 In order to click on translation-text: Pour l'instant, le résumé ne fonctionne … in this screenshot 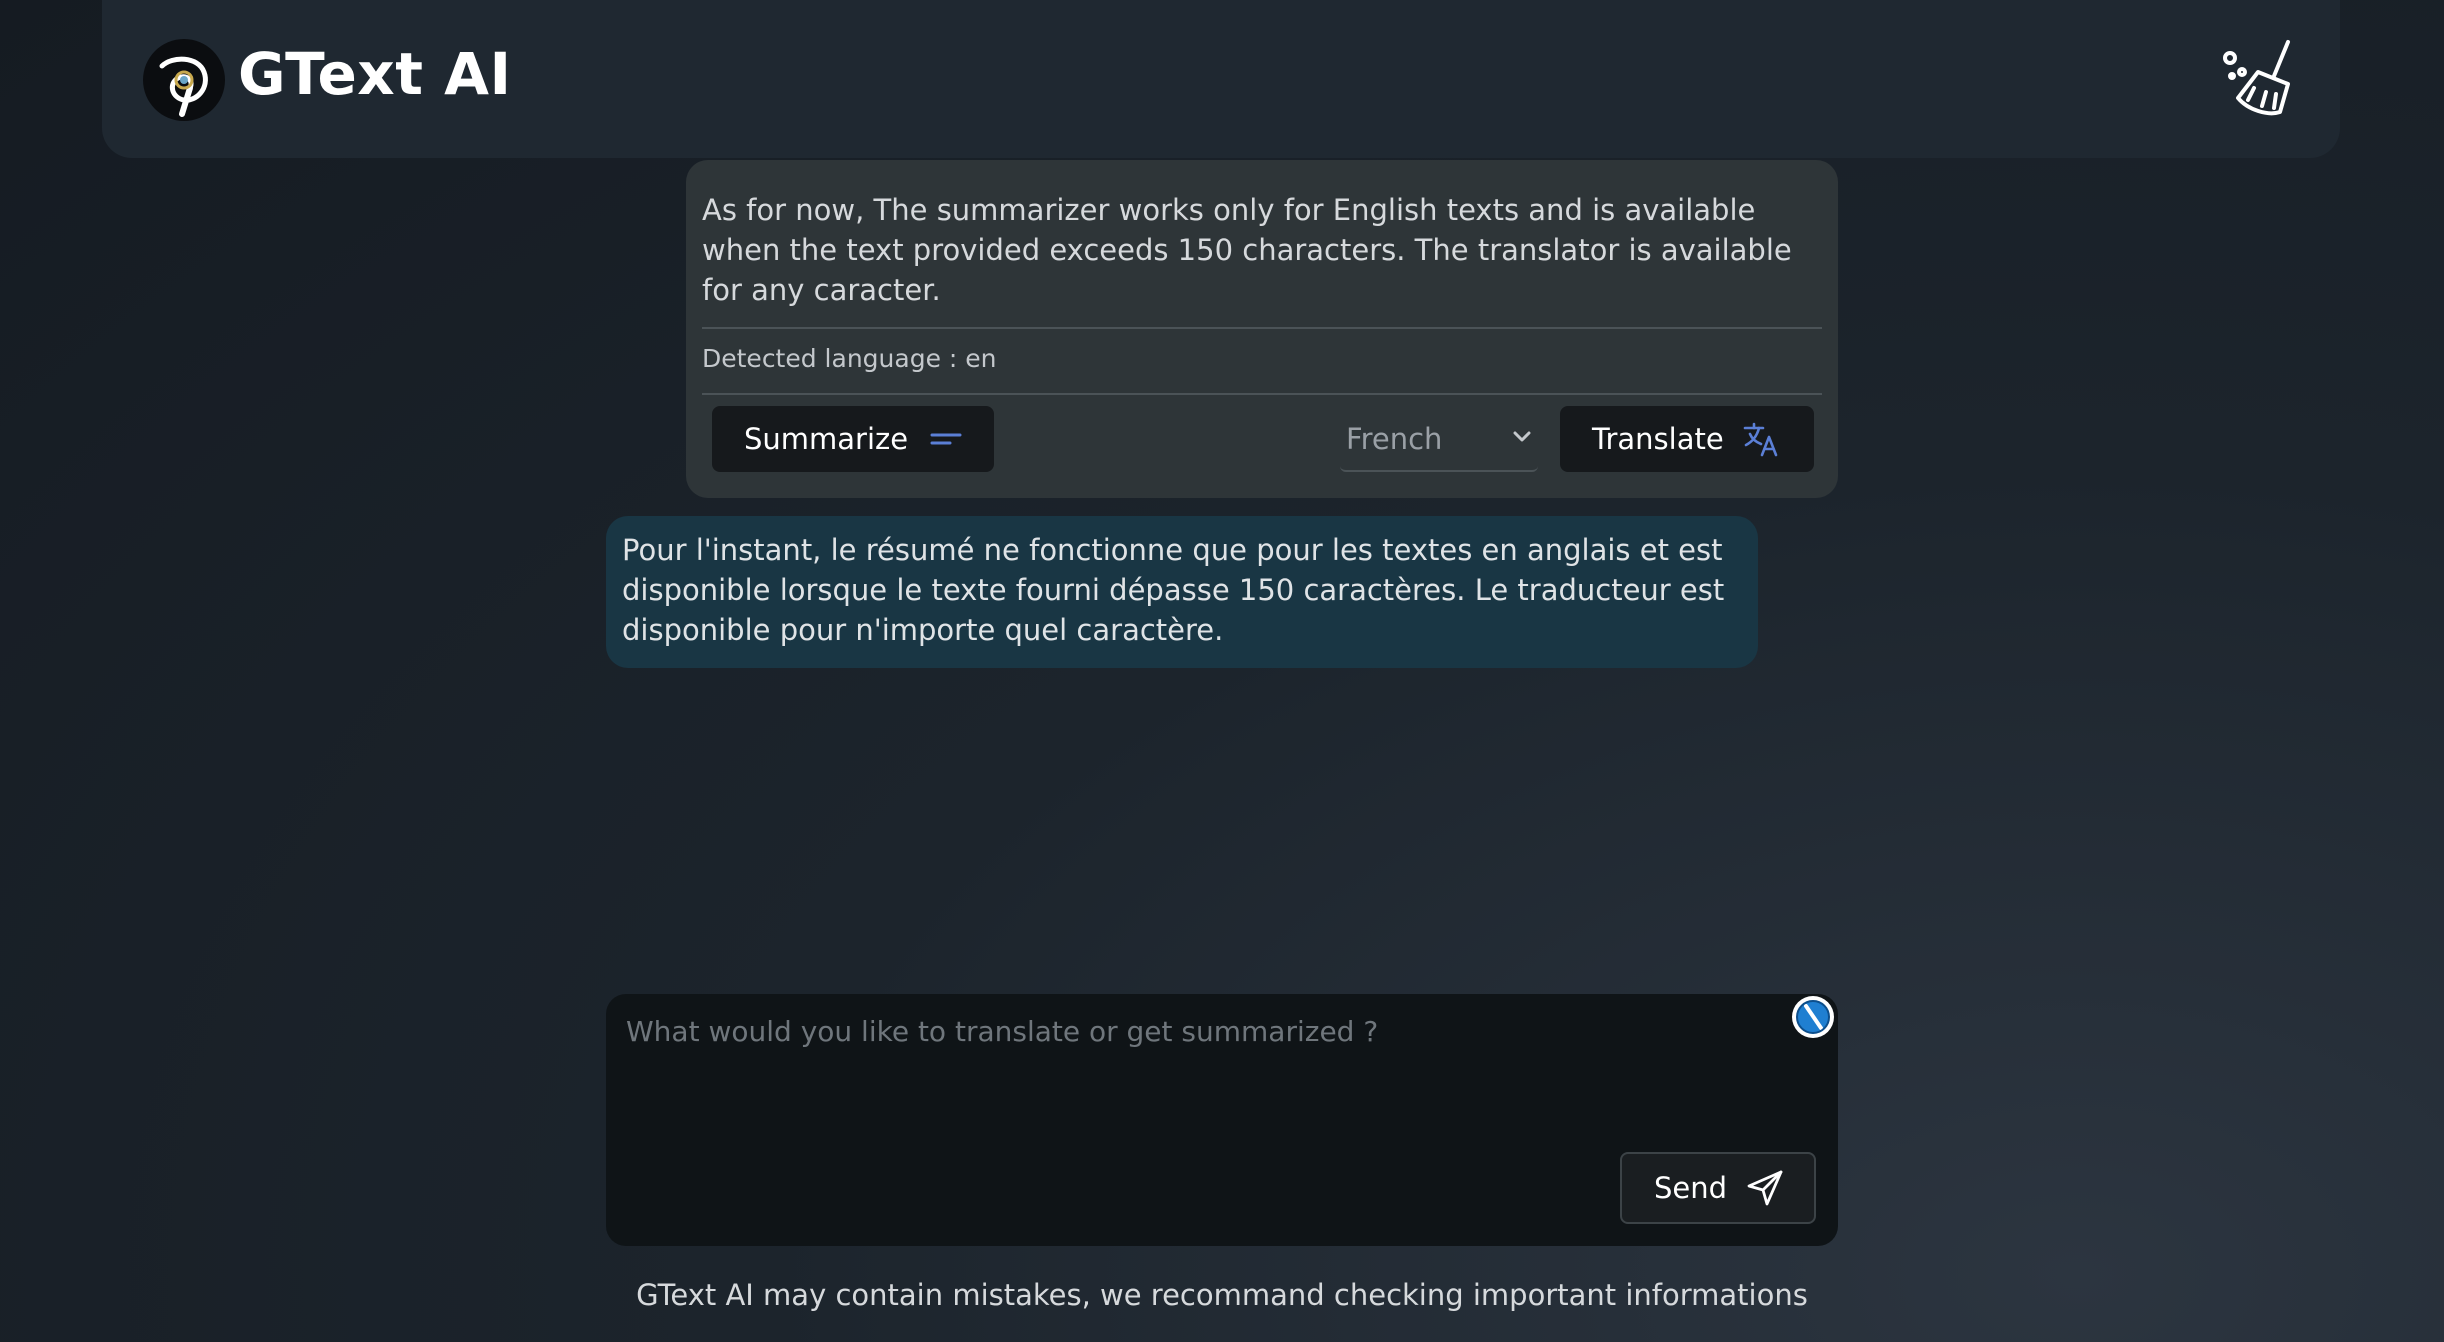, I will do `click(1173, 590)`.